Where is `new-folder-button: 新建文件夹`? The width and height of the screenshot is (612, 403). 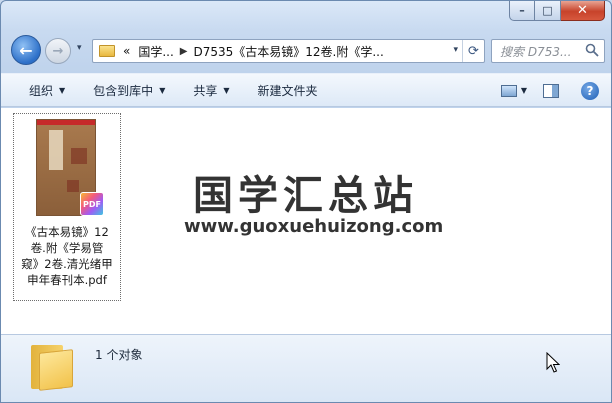 new-folder-button: 新建文件夹 is located at coordinates (288, 90).